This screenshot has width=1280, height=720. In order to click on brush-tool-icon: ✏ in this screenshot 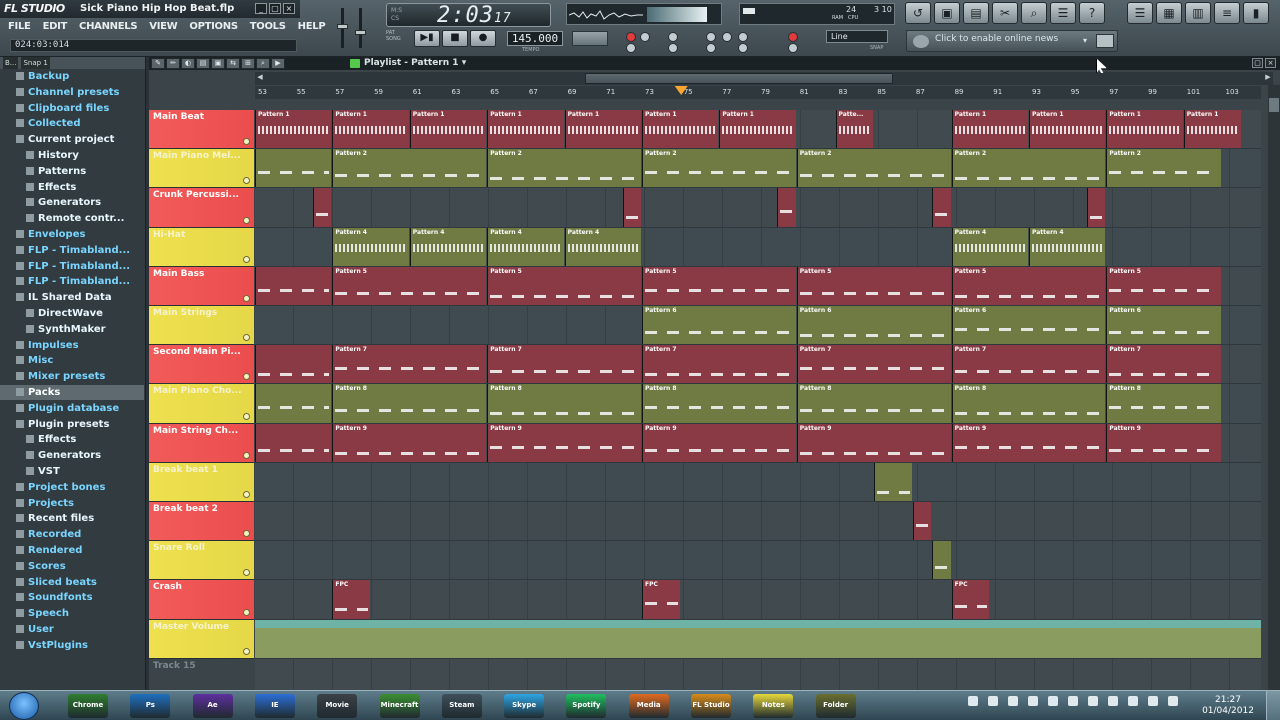, I will do `click(173, 63)`.